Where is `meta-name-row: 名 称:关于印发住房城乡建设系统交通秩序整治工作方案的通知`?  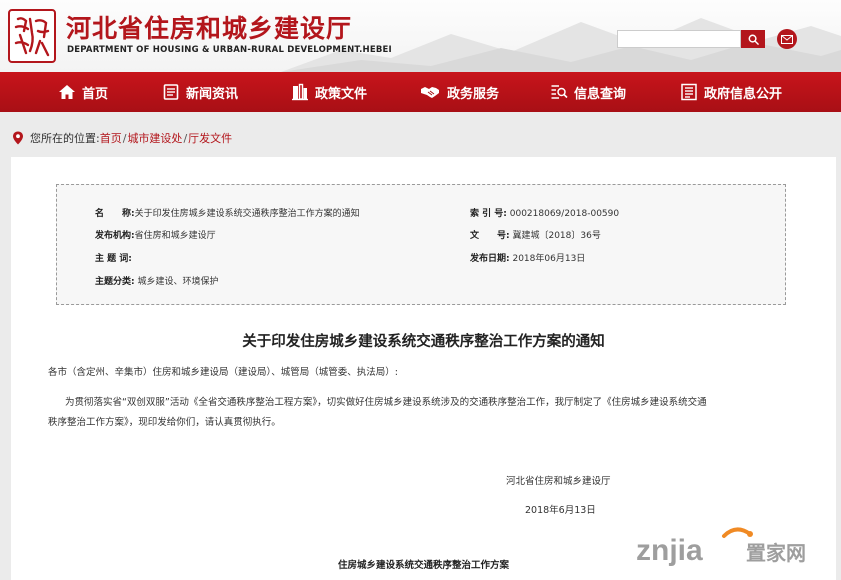
meta-name-row: 名 称:关于印发住房城乡建设系统交通秩序整治工作方案的通知 is located at coordinates (227, 212).